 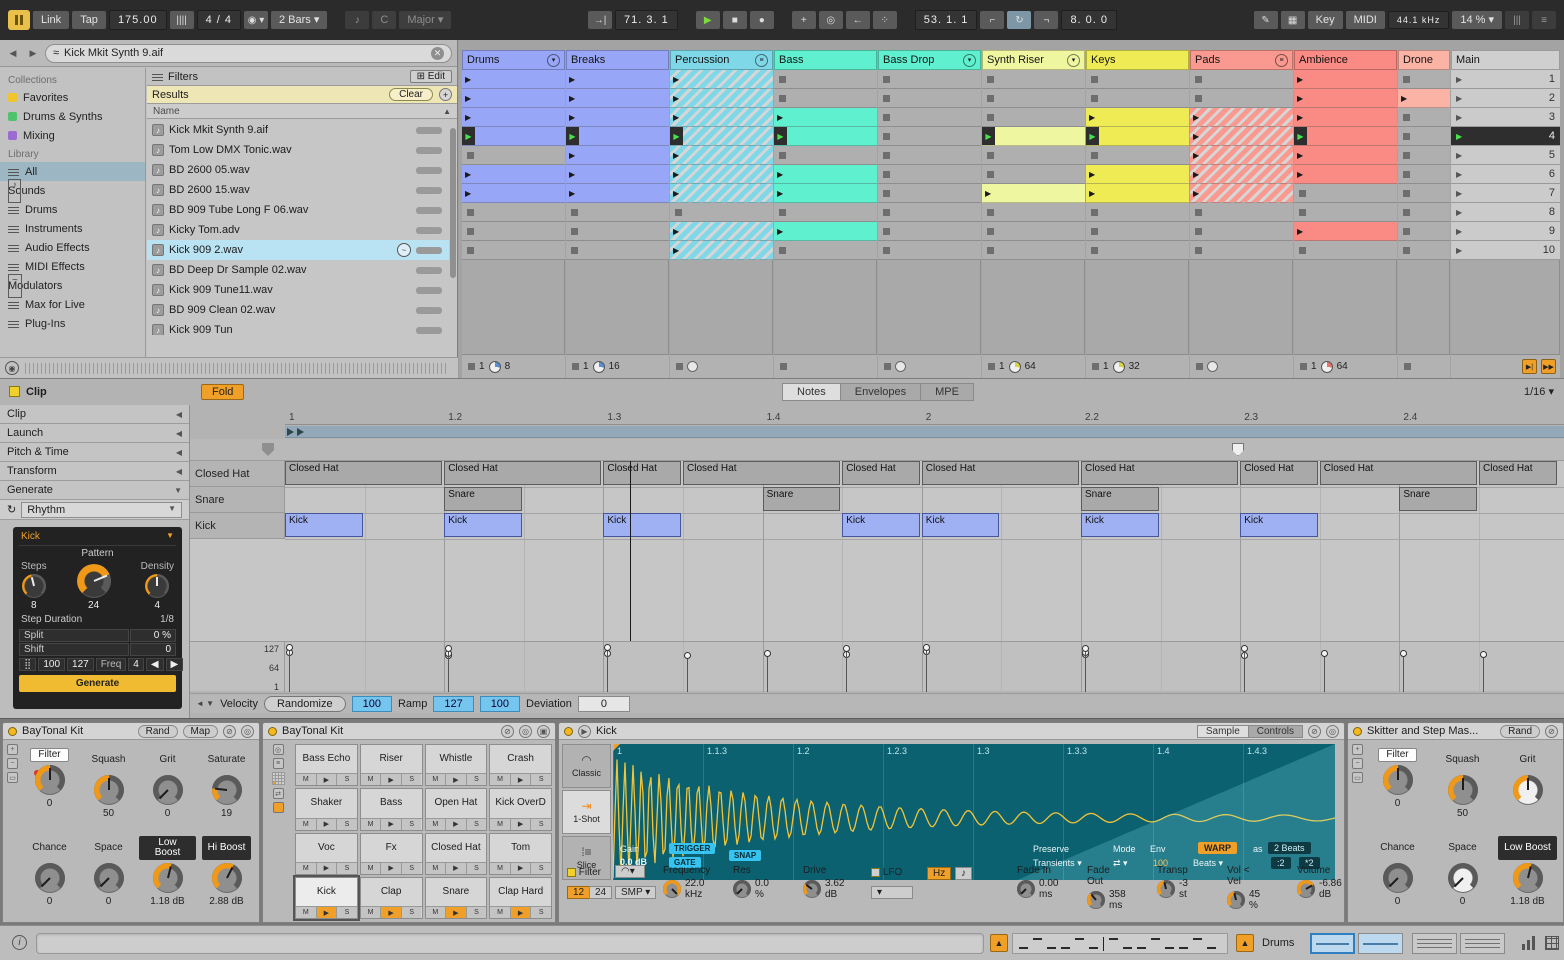 What do you see at coordinates (456, 809) in the screenshot?
I see `drum-pad-open-hat: Open Hat M ▶ S` at bounding box center [456, 809].